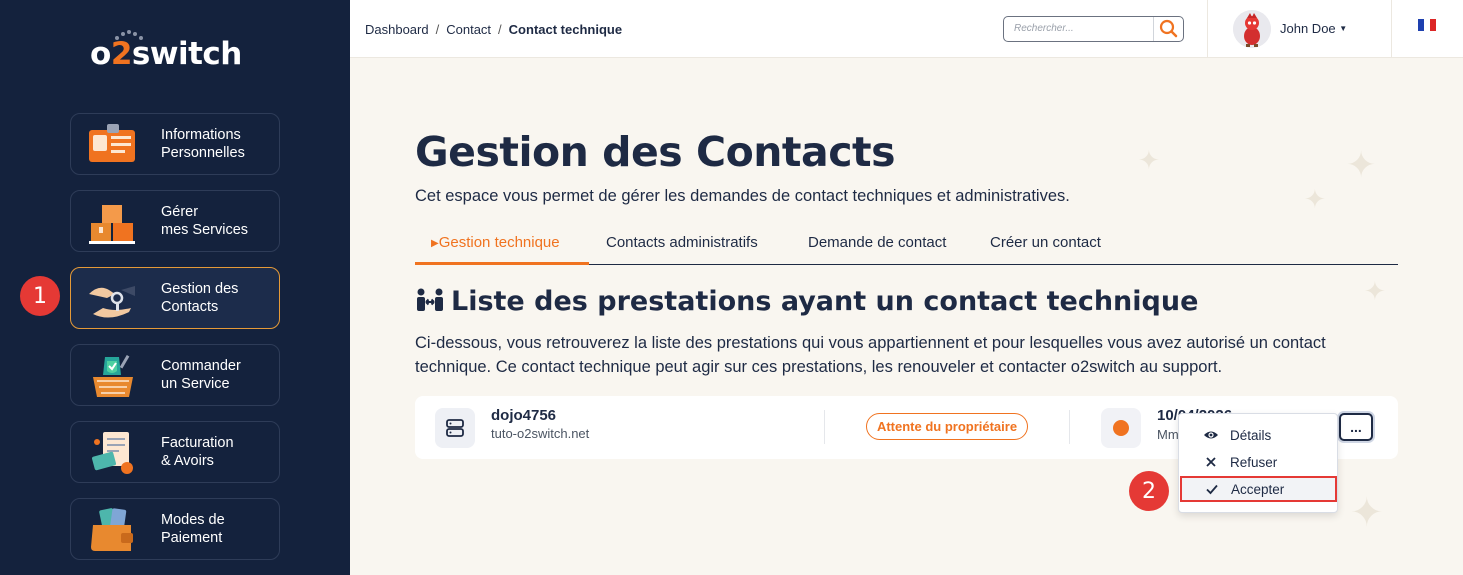 This screenshot has width=1463, height=575. I want to click on search-button, so click(1168, 29).